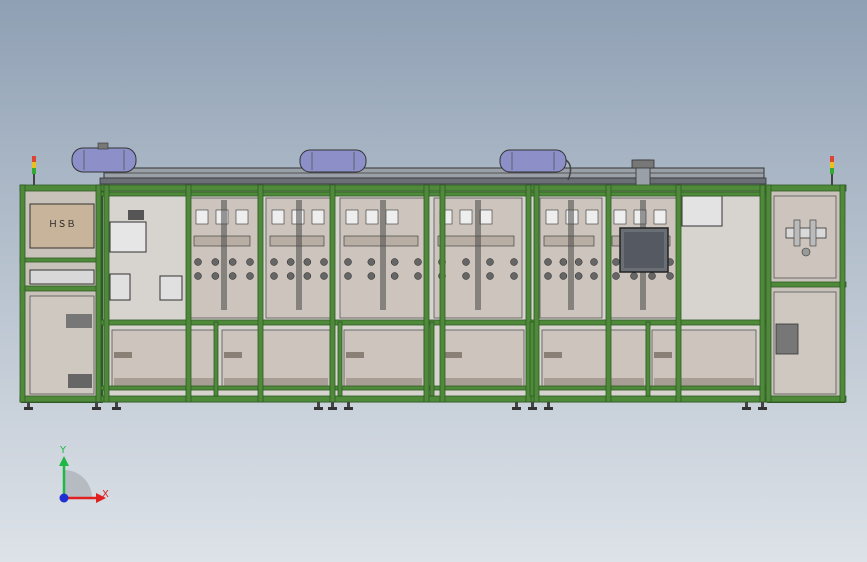  I want to click on right-cabinet, so click(806, 294).